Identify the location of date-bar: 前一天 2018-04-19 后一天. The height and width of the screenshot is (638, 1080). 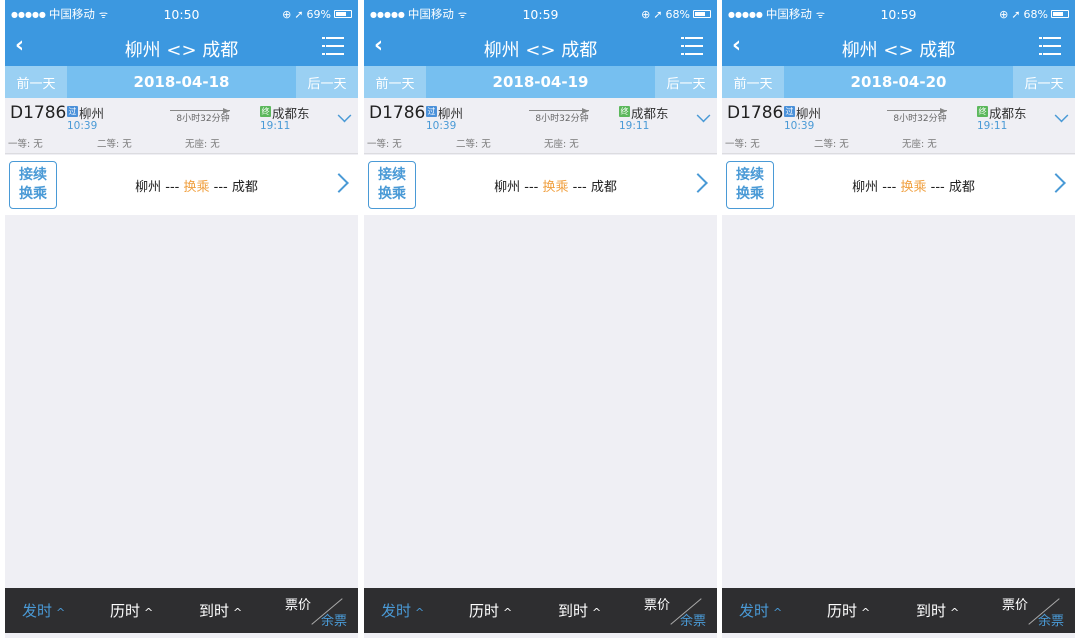
(540, 82).